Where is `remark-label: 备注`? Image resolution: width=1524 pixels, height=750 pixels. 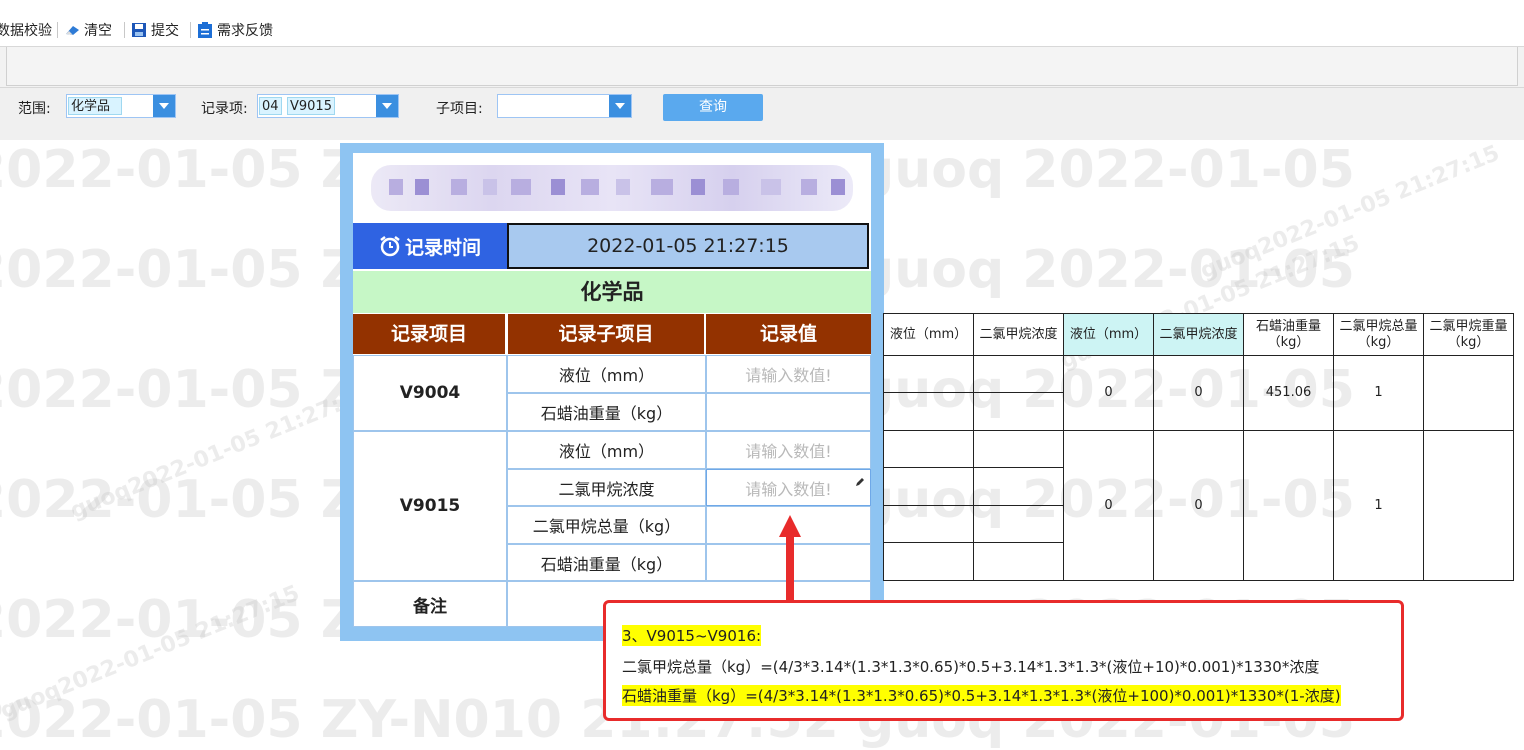 remark-label: 备注 is located at coordinates (430, 604).